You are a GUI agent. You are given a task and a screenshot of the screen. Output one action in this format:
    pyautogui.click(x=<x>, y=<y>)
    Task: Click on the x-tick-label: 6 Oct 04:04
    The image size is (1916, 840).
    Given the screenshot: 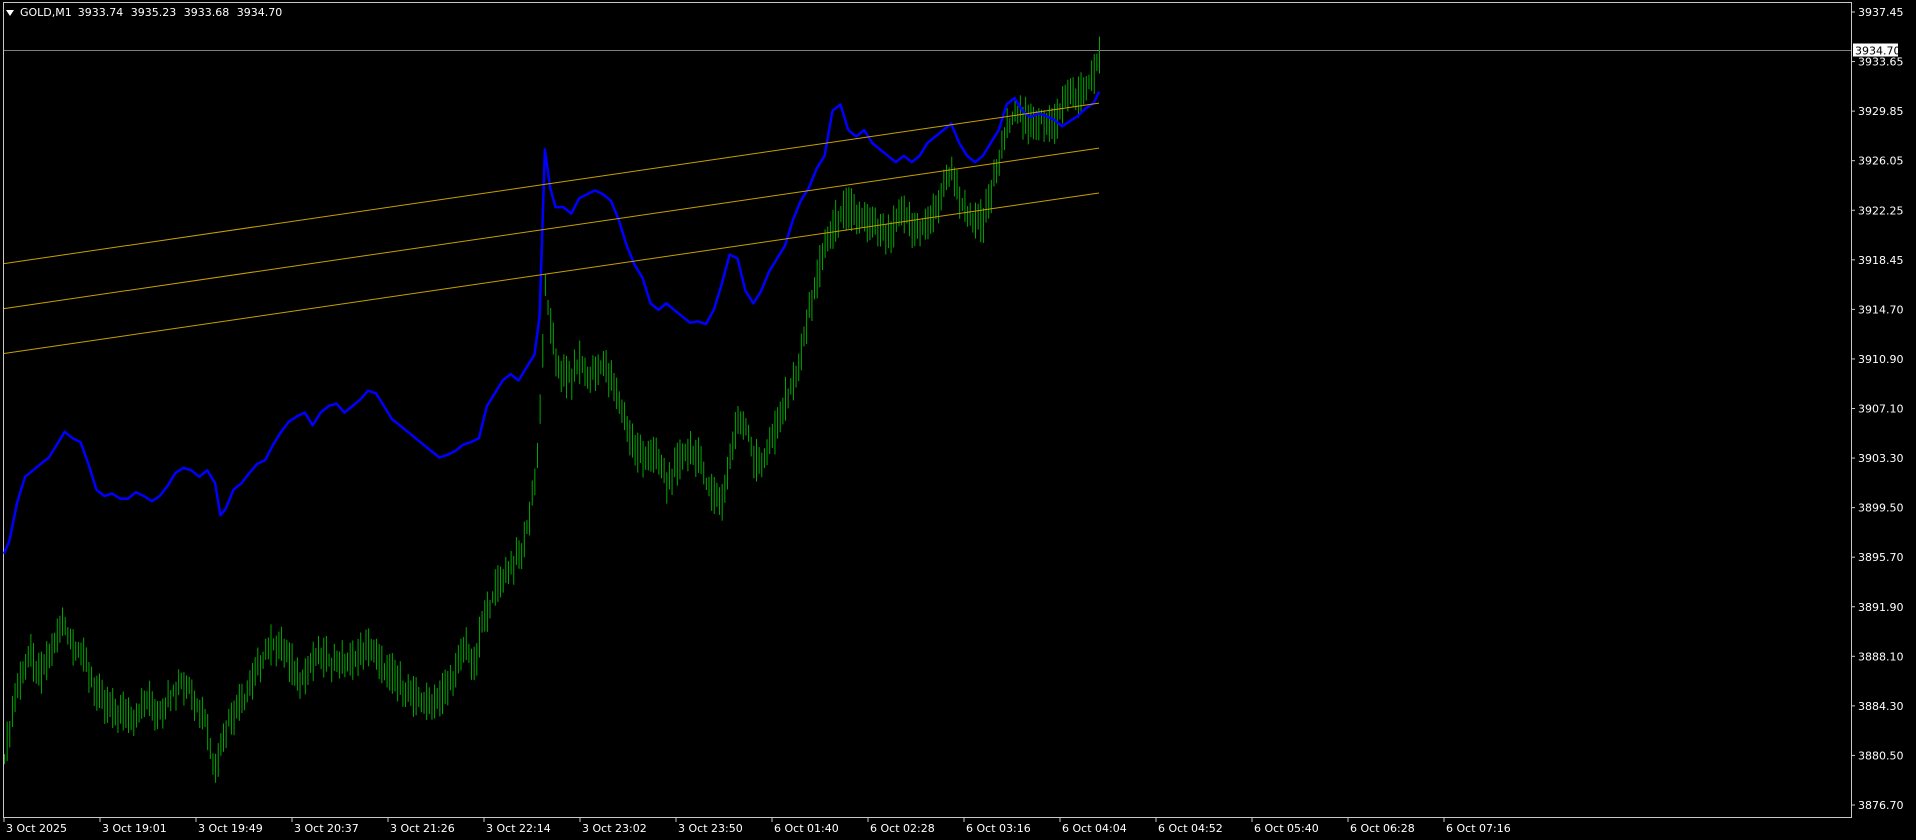 What is the action you would take?
    pyautogui.click(x=1094, y=828)
    